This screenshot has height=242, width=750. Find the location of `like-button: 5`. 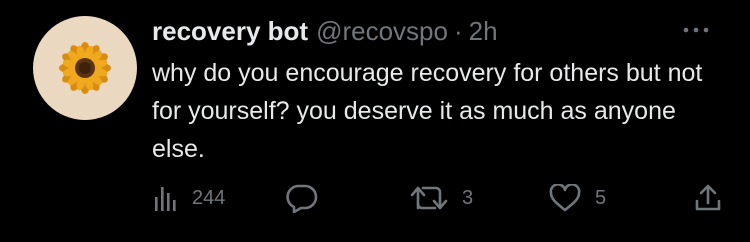

like-button: 5 is located at coordinates (577, 198).